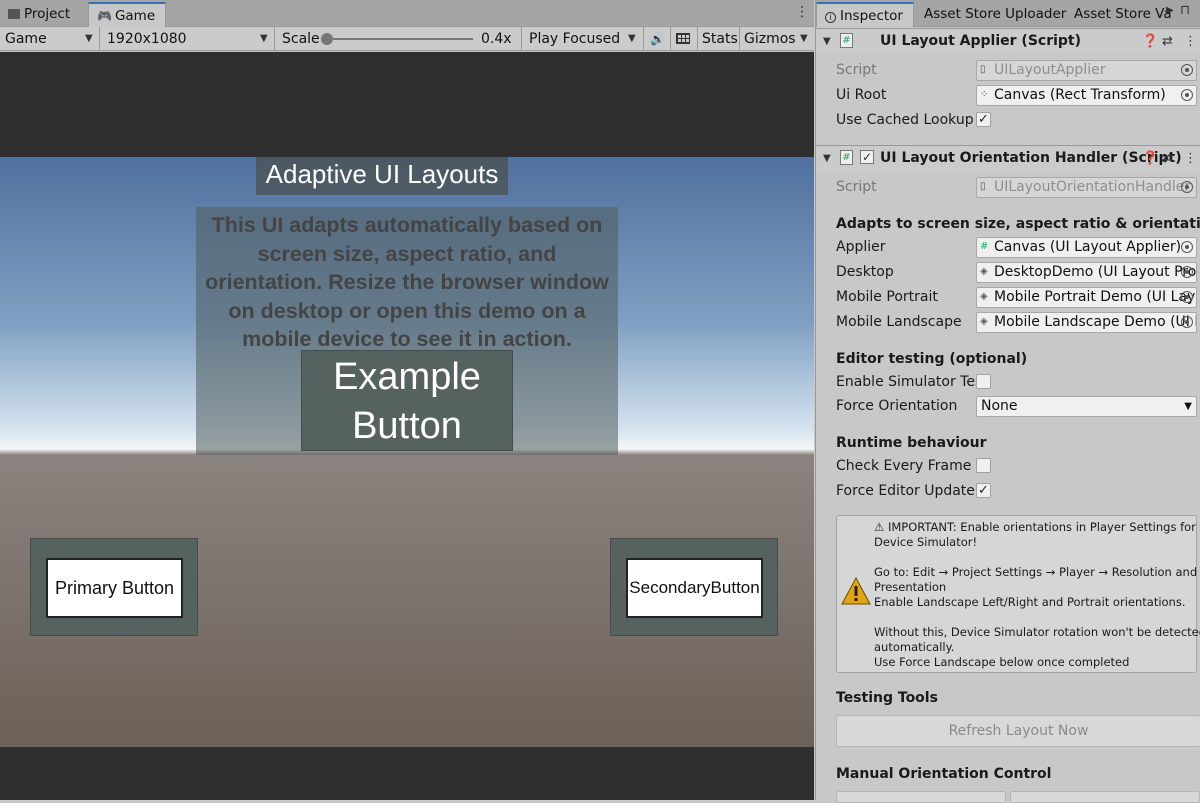 The height and width of the screenshot is (803, 1200). I want to click on component-title: UI Layout Orientation Handler (Script), so click(1031, 158).